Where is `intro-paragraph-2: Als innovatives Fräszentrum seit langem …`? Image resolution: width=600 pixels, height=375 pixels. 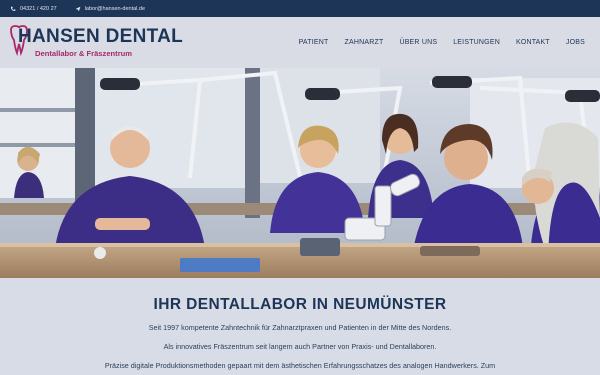 intro-paragraph-2: Als innovatives Fräszentrum seit langem … is located at coordinates (300, 346).